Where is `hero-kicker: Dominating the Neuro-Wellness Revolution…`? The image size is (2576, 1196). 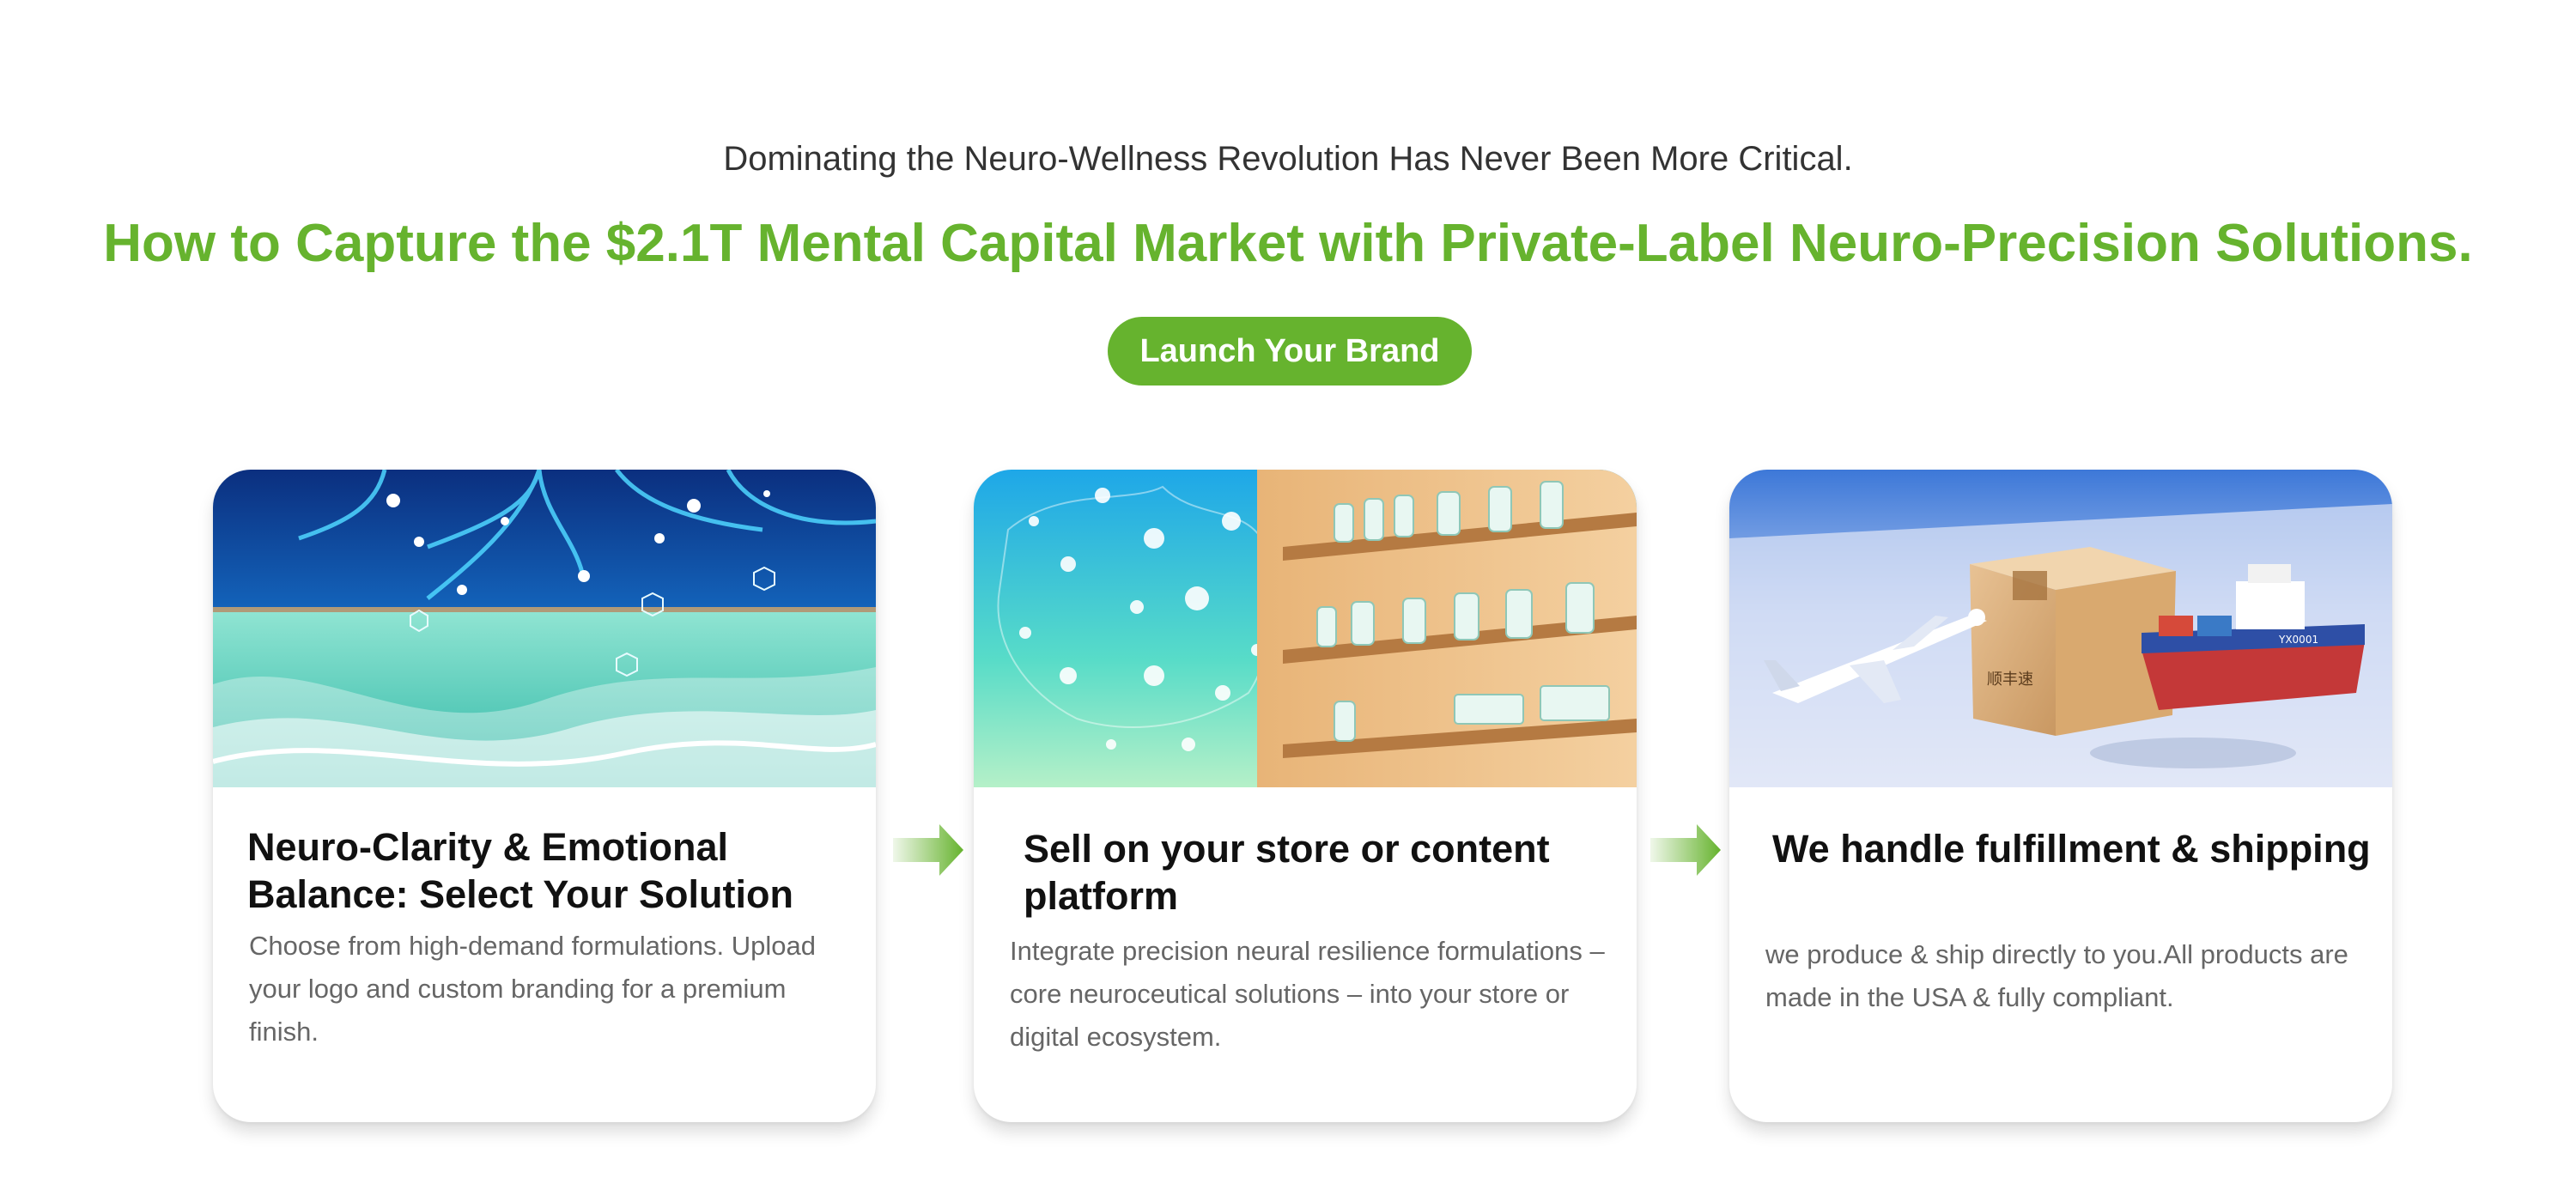
hero-kicker: Dominating the Neuro-Wellness Revolution… is located at coordinates (1288, 159).